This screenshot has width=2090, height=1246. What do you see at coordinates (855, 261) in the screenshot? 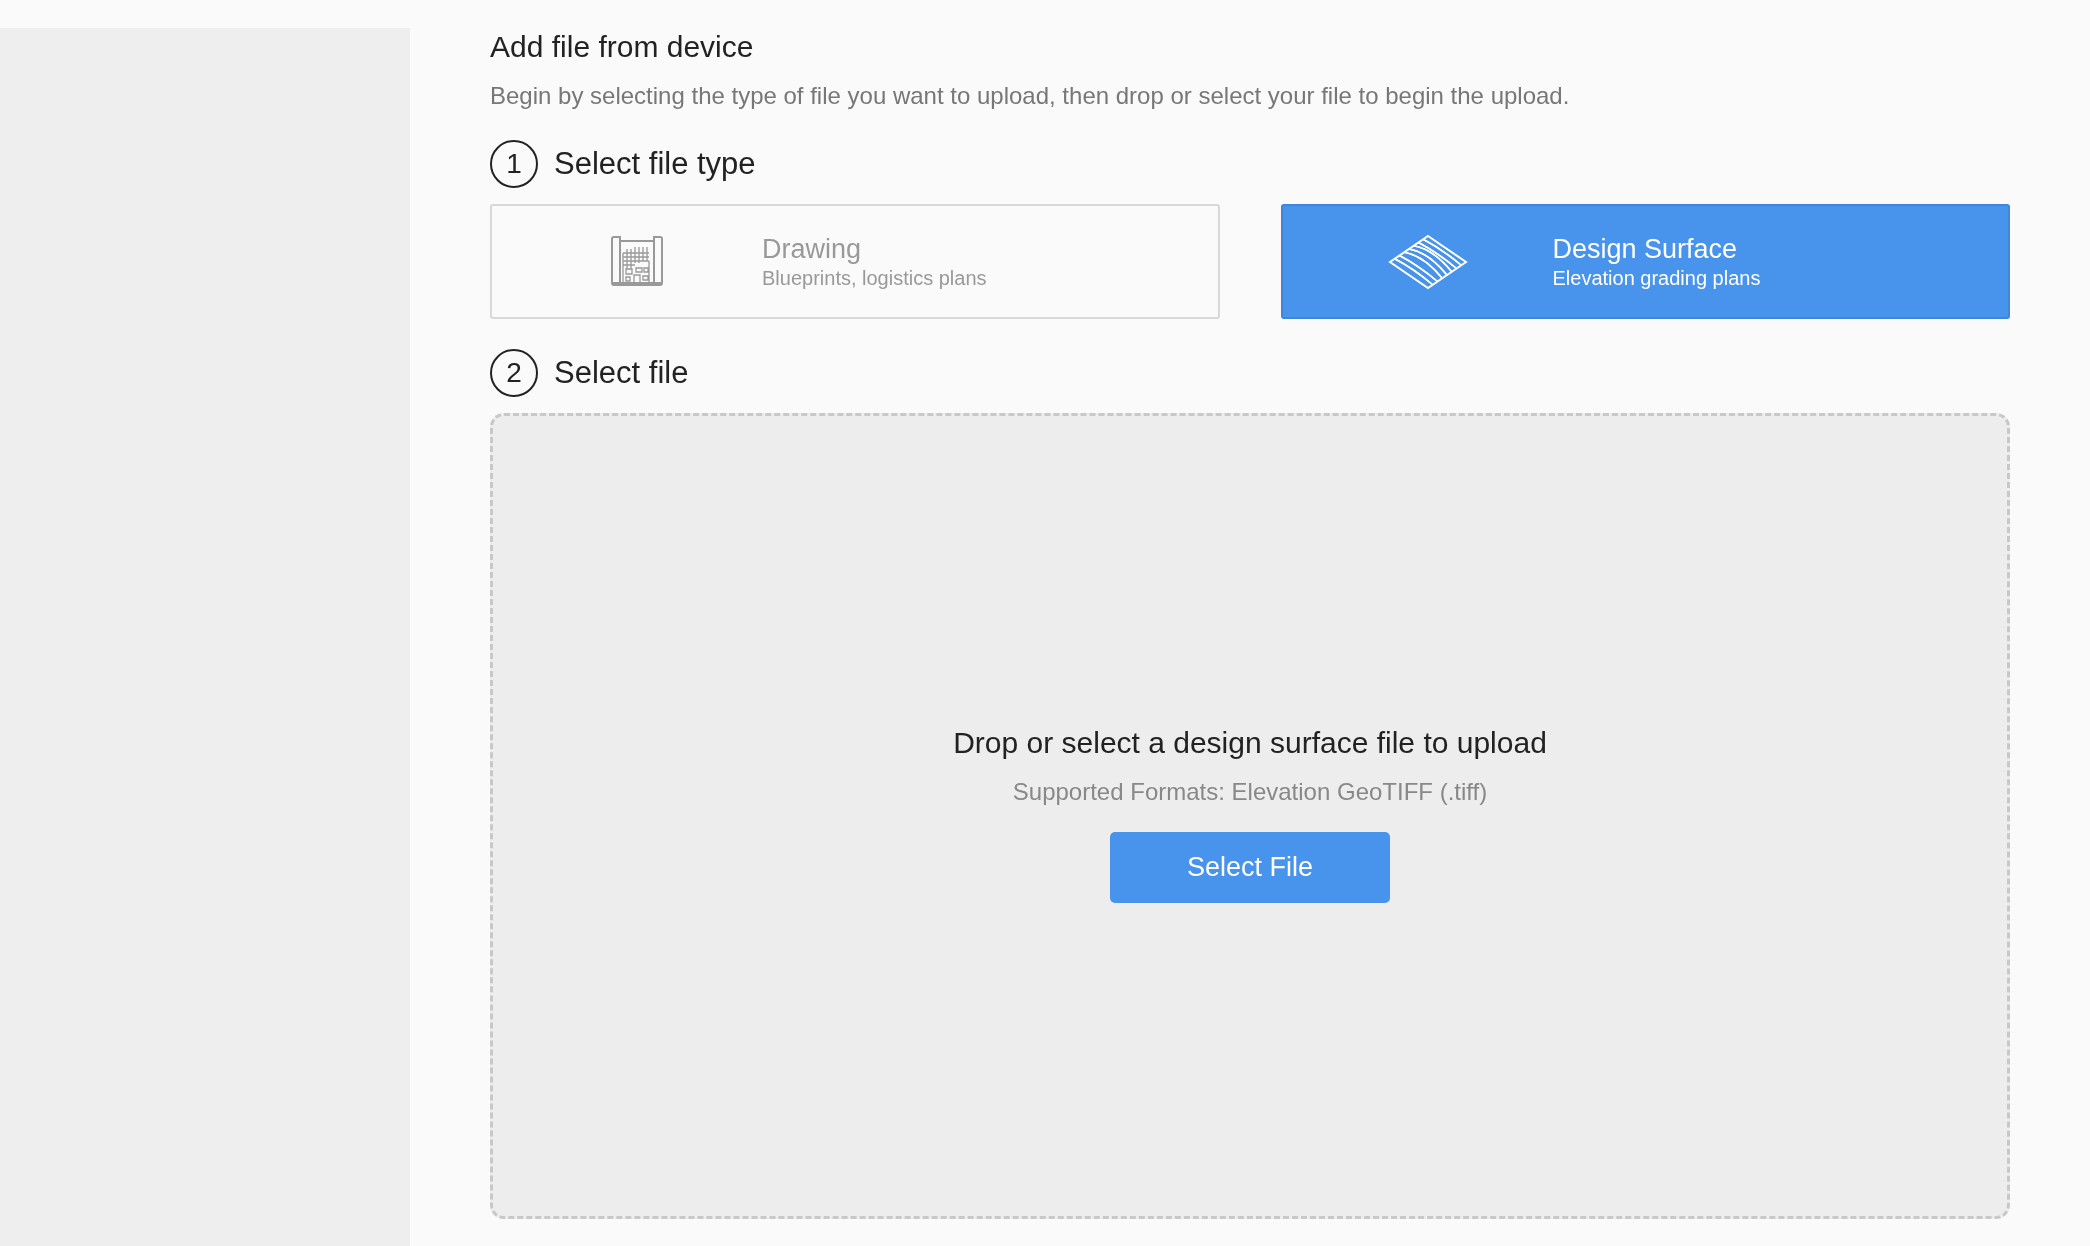
I see `file-type-option: Drawing Blueprints, logistics plans` at bounding box center [855, 261].